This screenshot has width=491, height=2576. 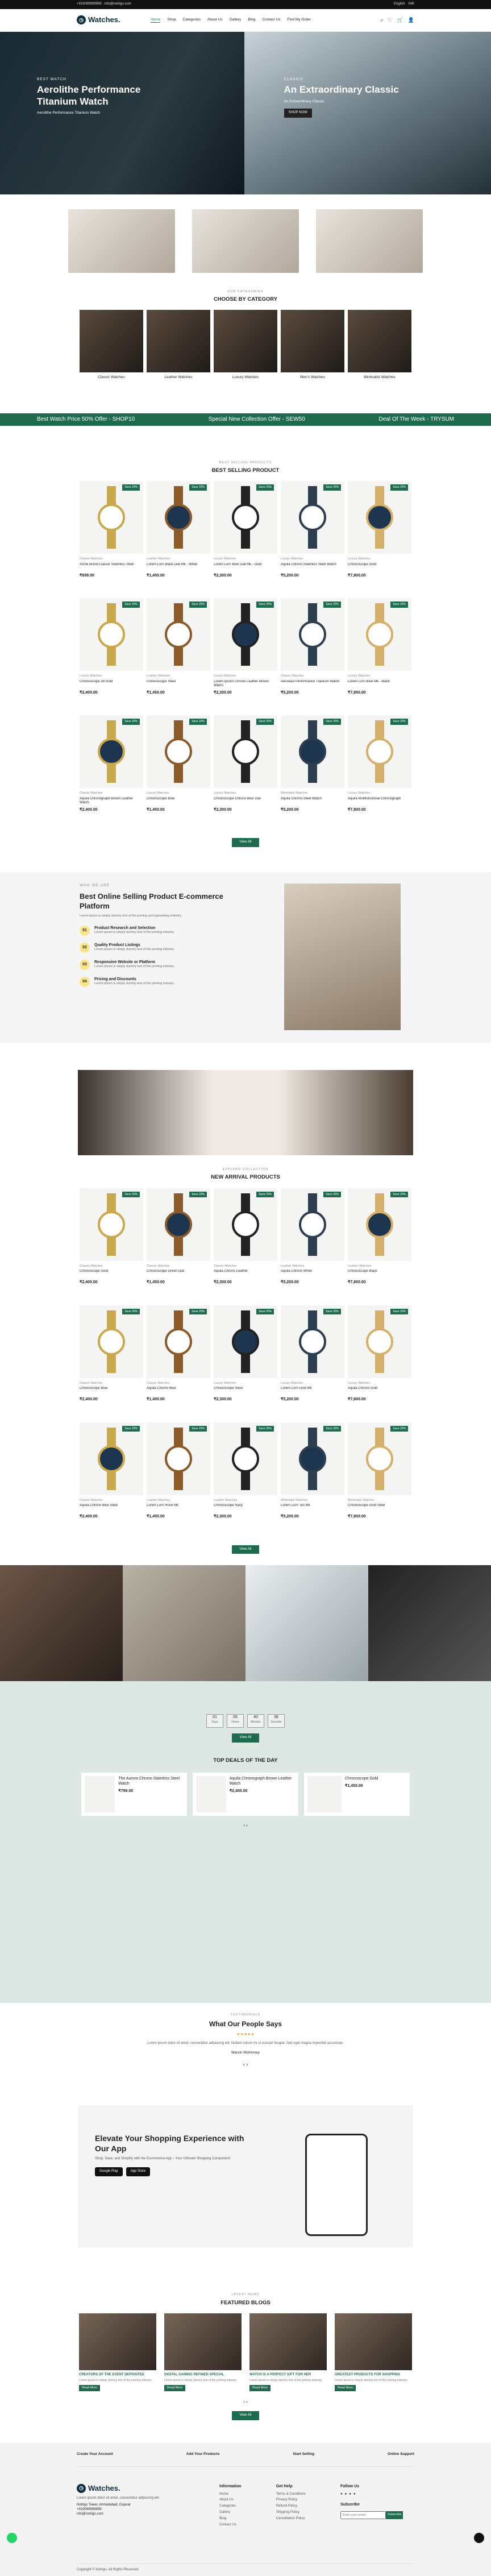 I want to click on product-name: Lorem Ipsum Chrono Leather Brown Watch, so click(x=246, y=684).